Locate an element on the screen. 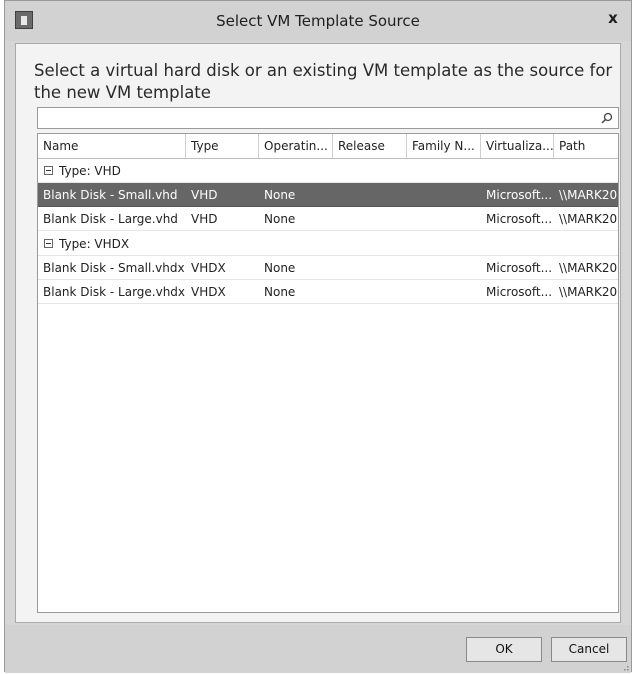 Image resolution: width=634 pixels, height=674 pixels. search-input is located at coordinates (328, 118).